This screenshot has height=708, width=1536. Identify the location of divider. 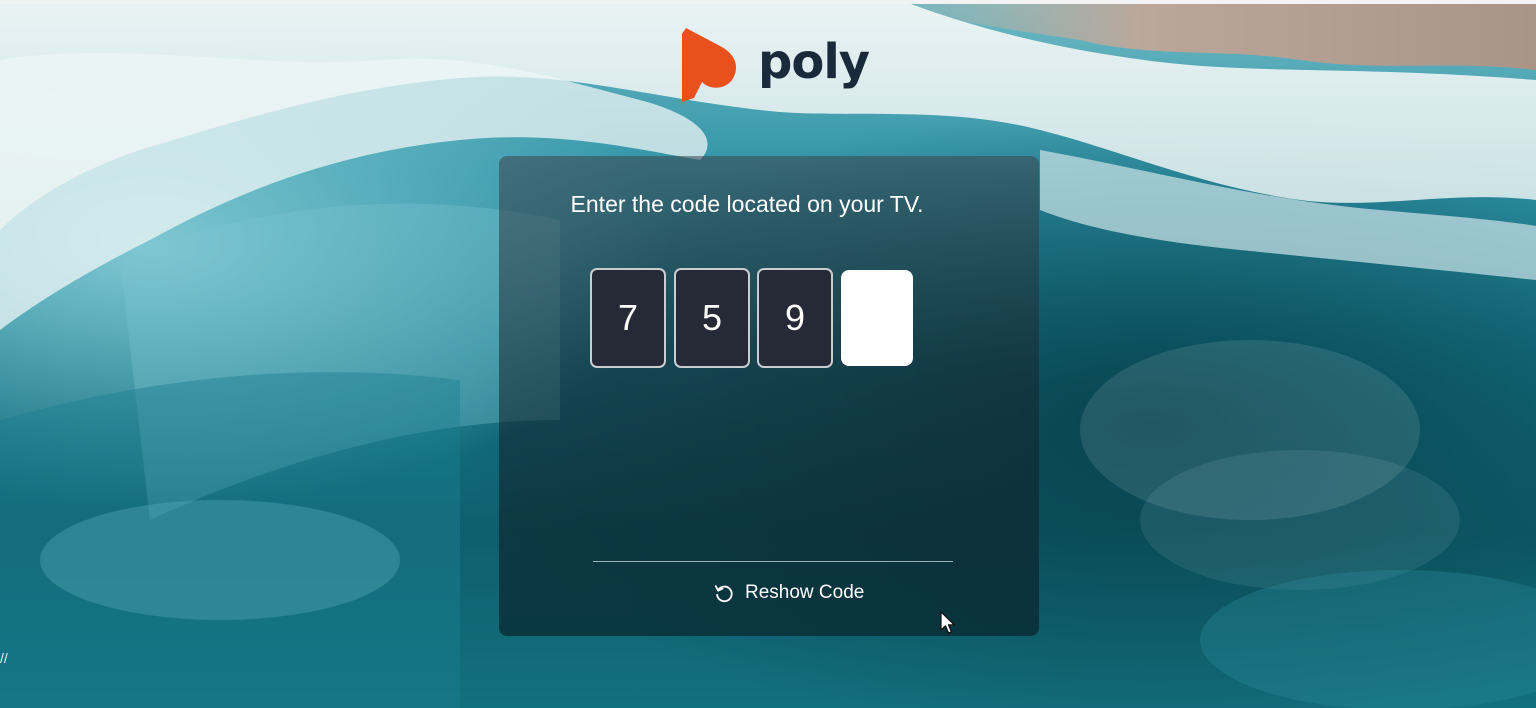
(773, 561).